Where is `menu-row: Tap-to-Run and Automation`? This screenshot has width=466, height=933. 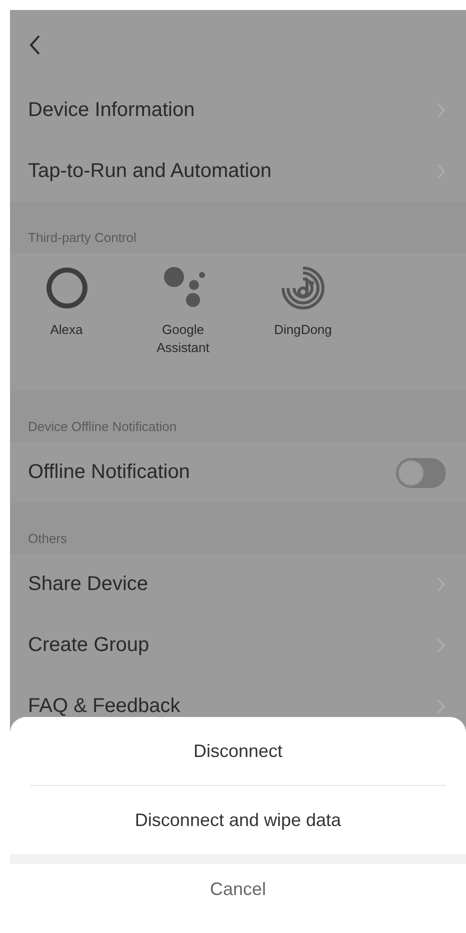 menu-row: Tap-to-Run and Automation is located at coordinates (238, 171).